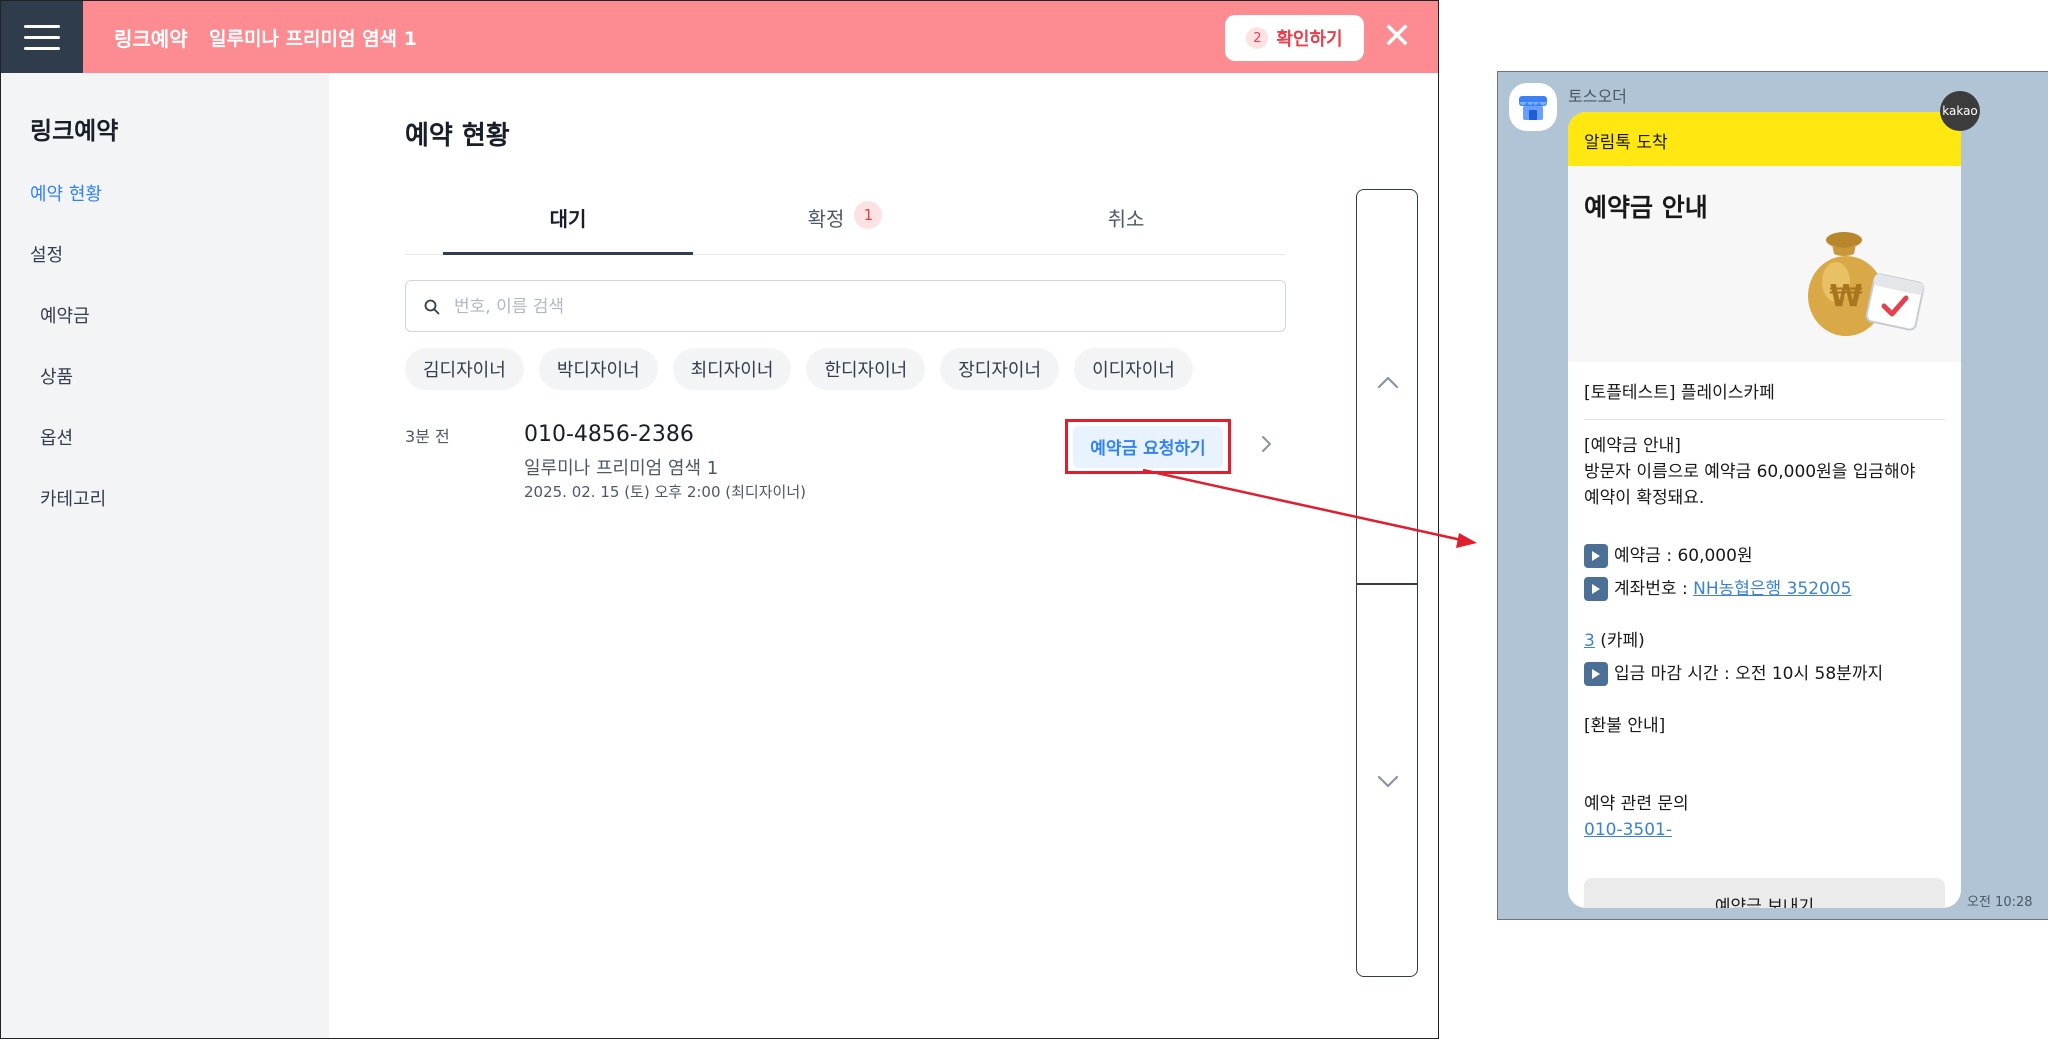 This screenshot has height=1039, width=2048. What do you see at coordinates (1646, 207) in the screenshot?
I see `alimtalk-title: 예약금 안내` at bounding box center [1646, 207].